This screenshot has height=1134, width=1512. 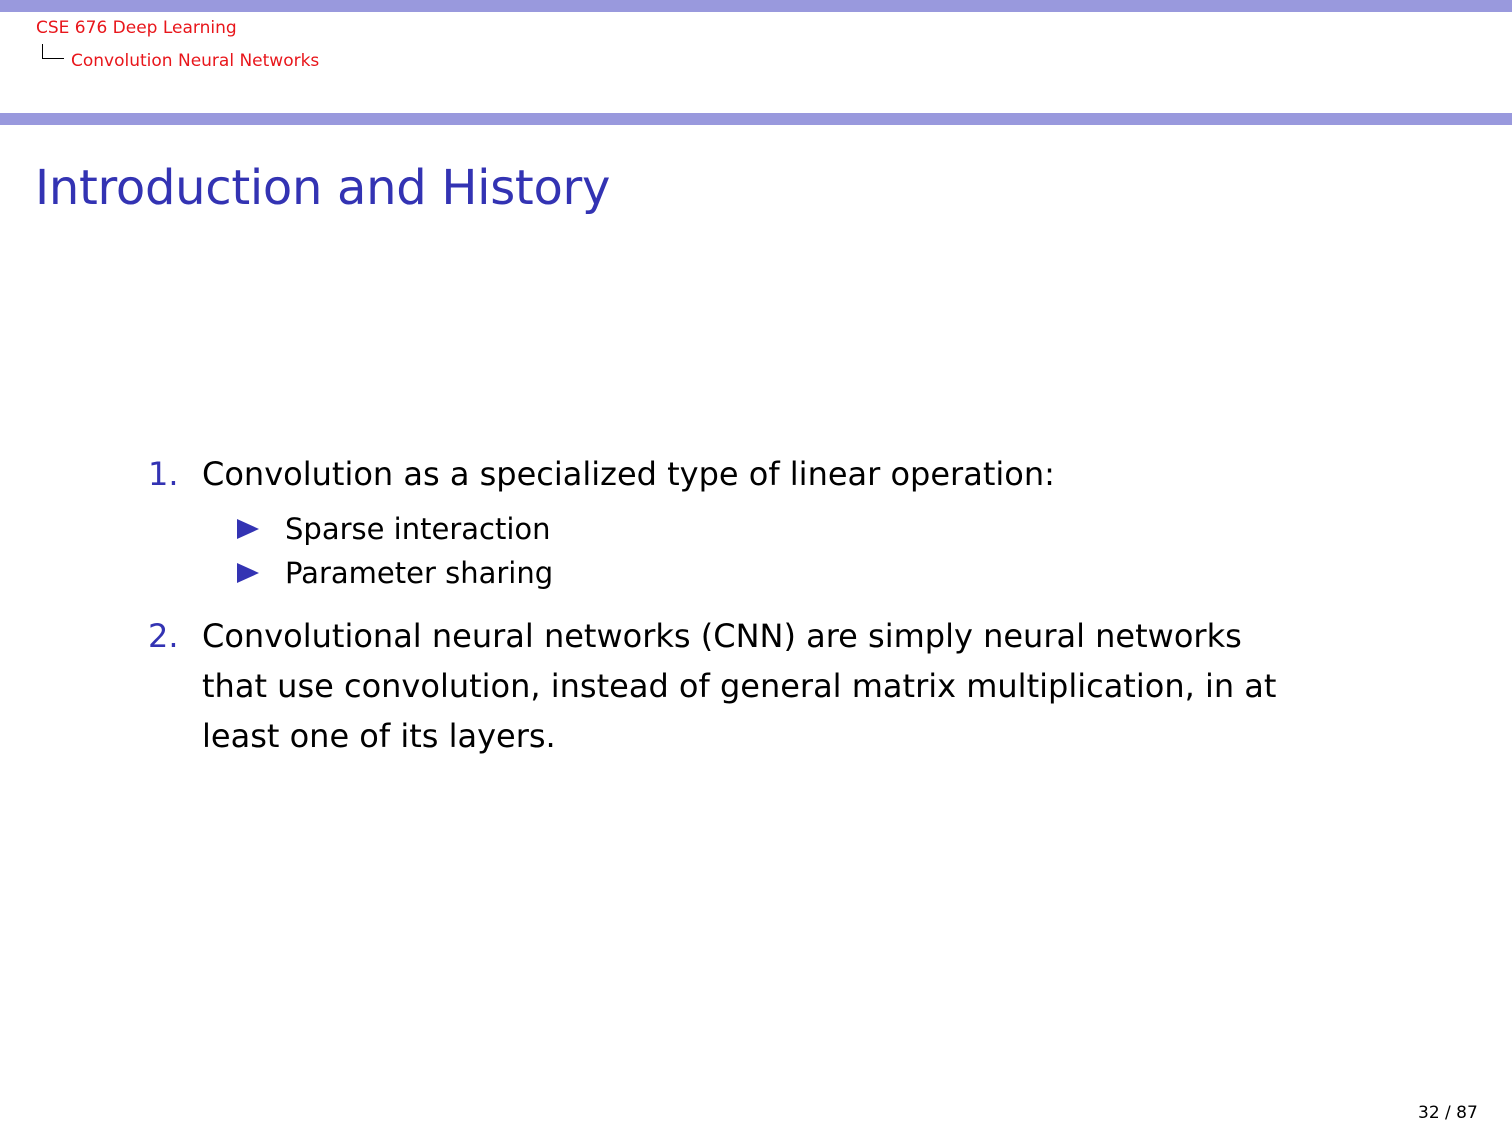 What do you see at coordinates (418, 529) in the screenshot?
I see `sub-item-sparse-interaction: Sparse interaction` at bounding box center [418, 529].